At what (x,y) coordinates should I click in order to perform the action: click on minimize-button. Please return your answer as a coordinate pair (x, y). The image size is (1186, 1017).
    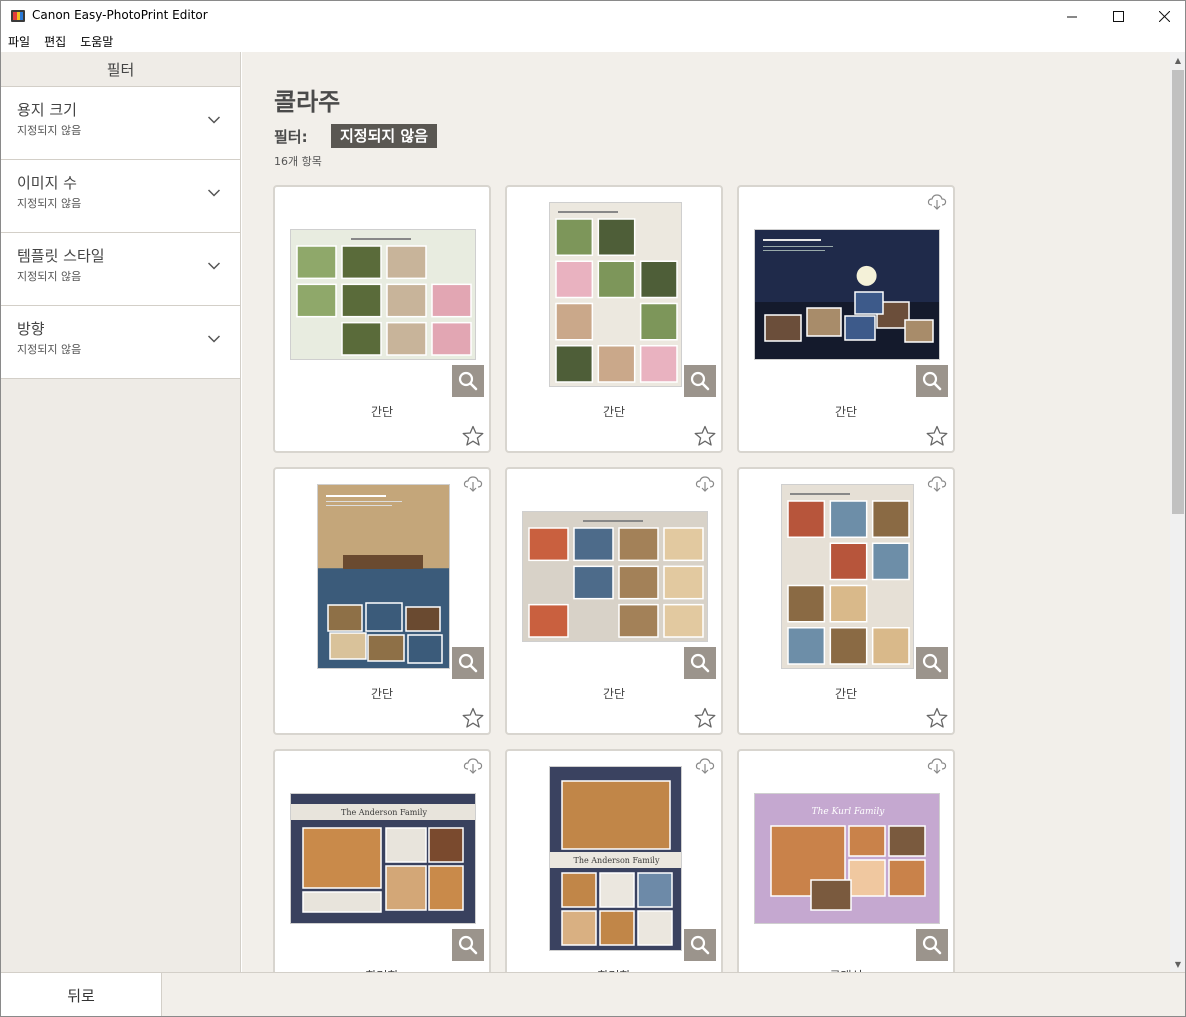
    Looking at the image, I should click on (1072, 16).